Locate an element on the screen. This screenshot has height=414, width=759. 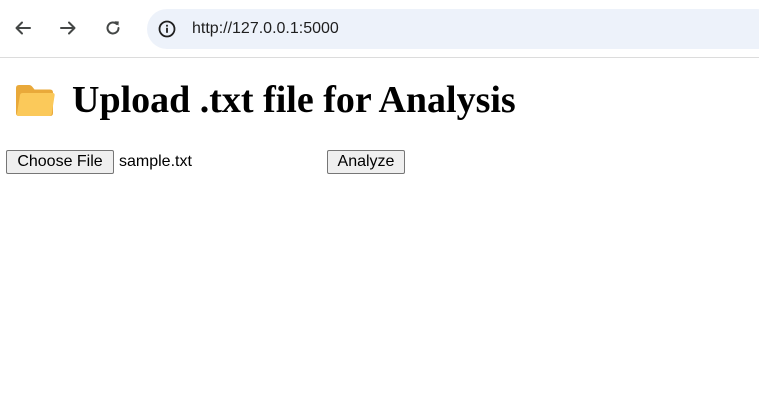
reload-icon is located at coordinates (113, 28).